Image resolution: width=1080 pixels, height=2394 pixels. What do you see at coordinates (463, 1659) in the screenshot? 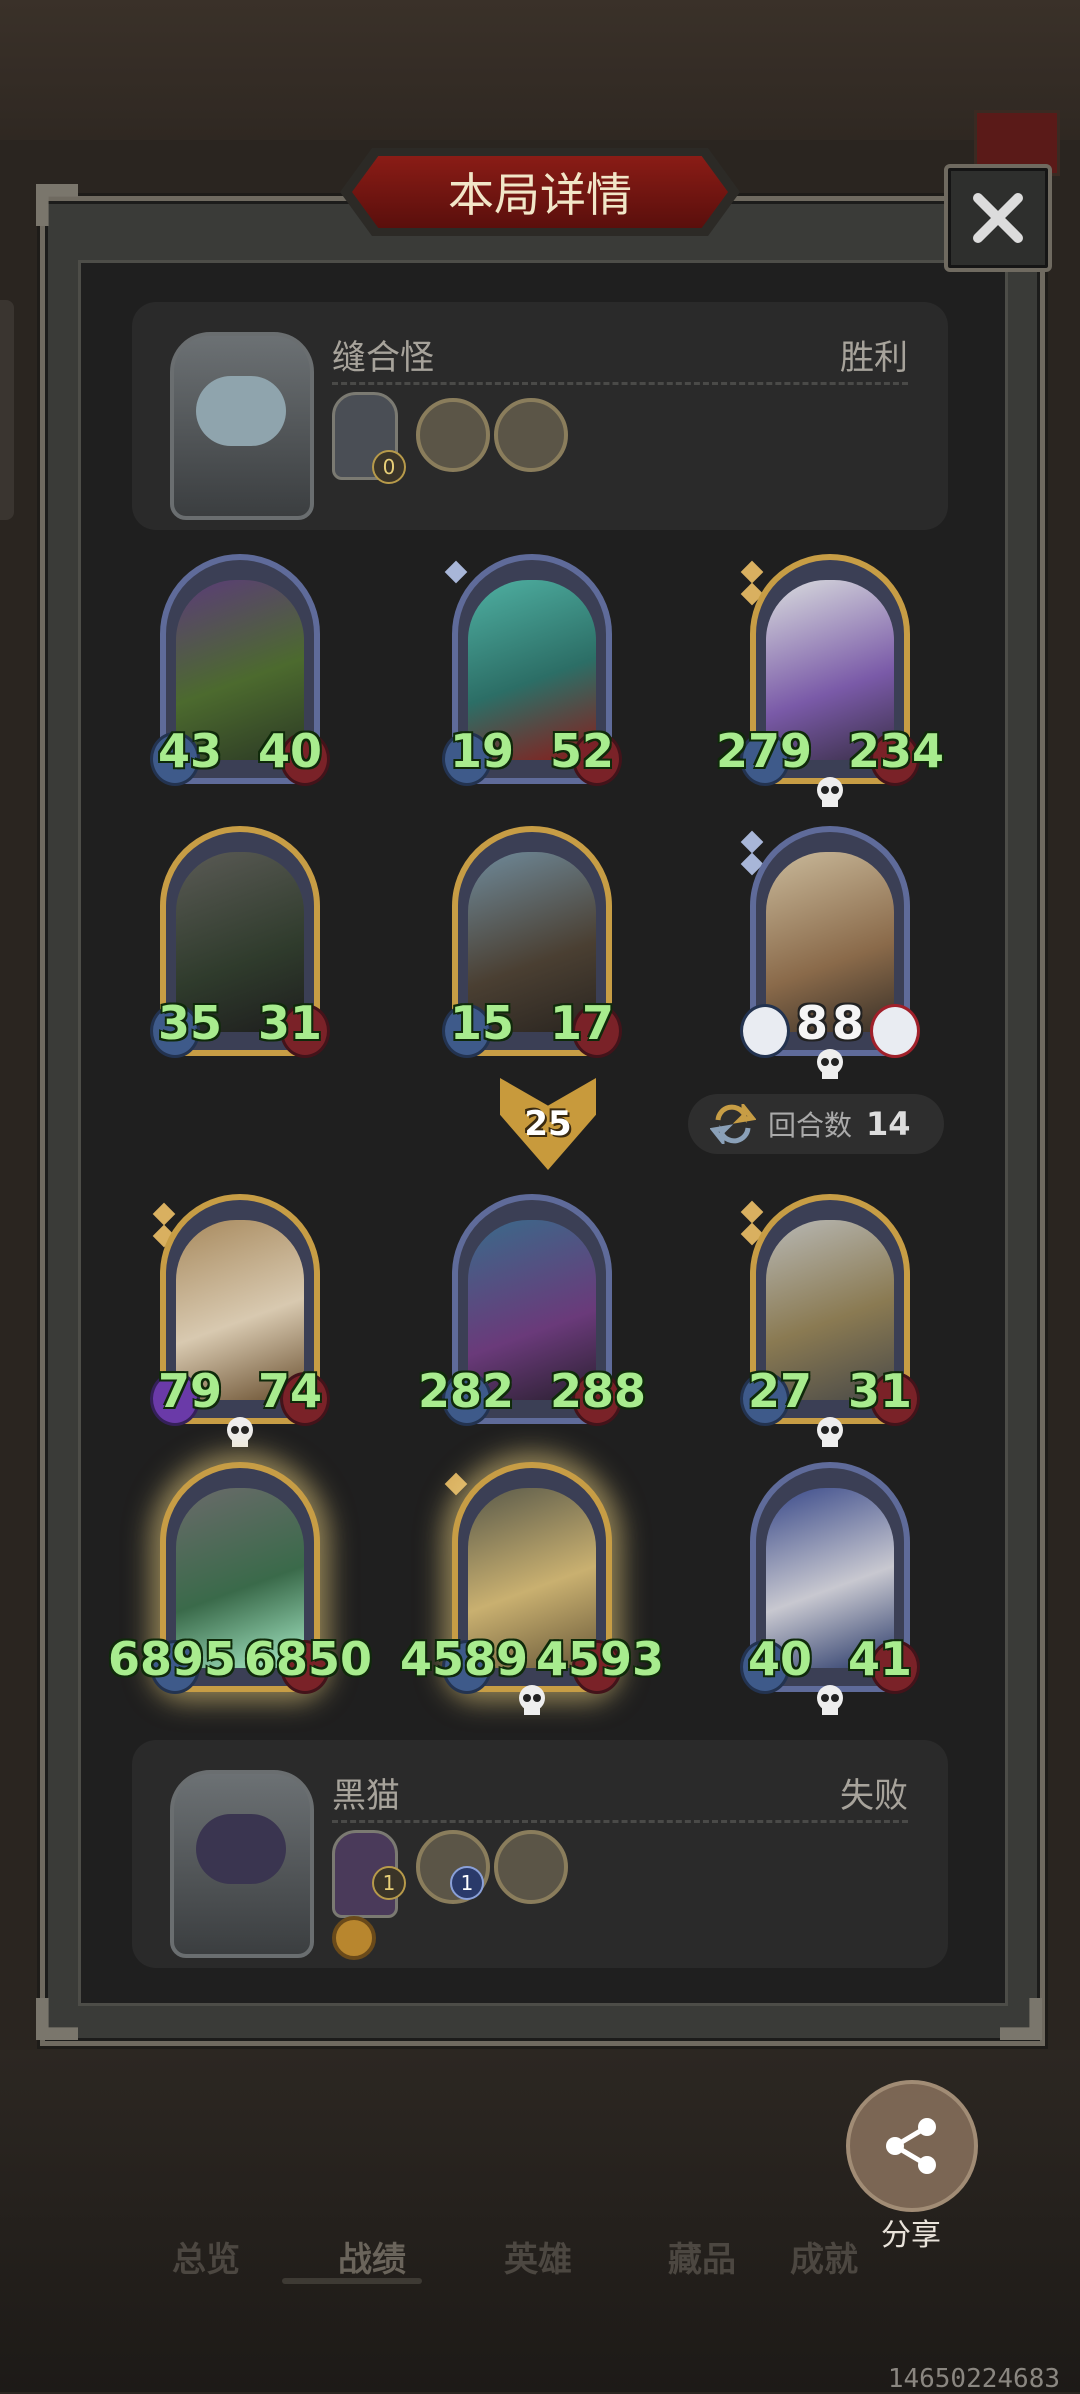
I see `attack-value: 4589` at bounding box center [463, 1659].